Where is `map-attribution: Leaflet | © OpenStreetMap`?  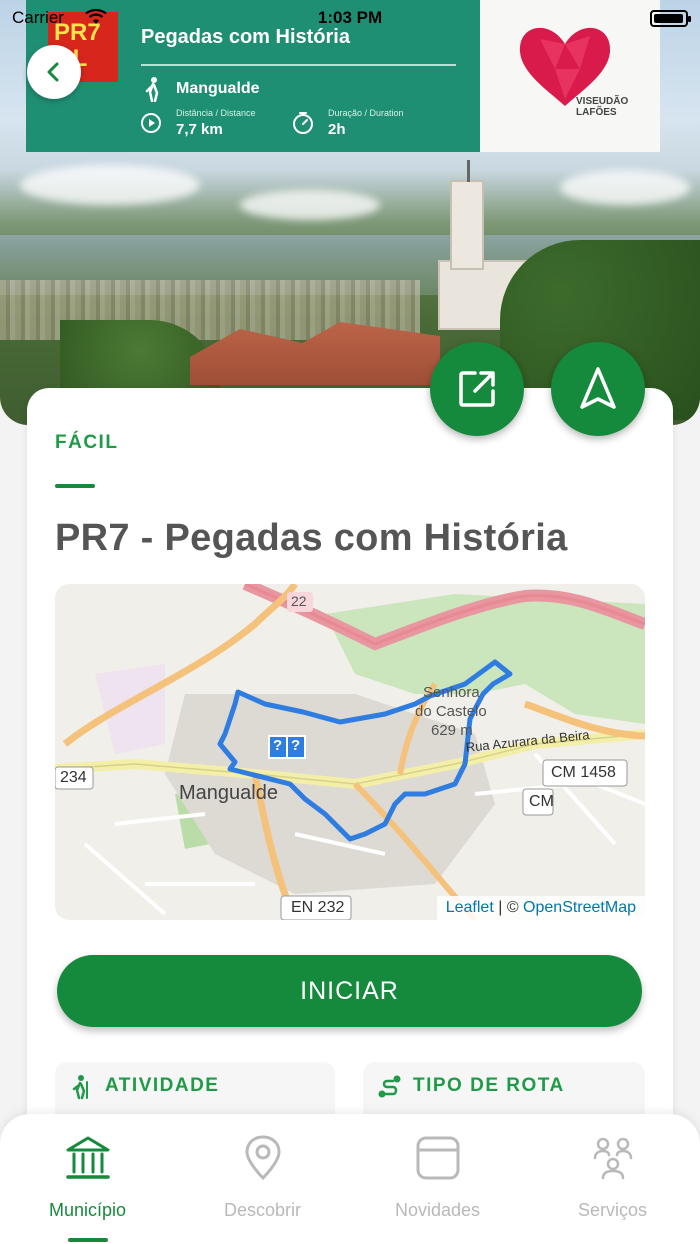
map-attribution: Leaflet | © OpenStreetMap is located at coordinates (540, 908).